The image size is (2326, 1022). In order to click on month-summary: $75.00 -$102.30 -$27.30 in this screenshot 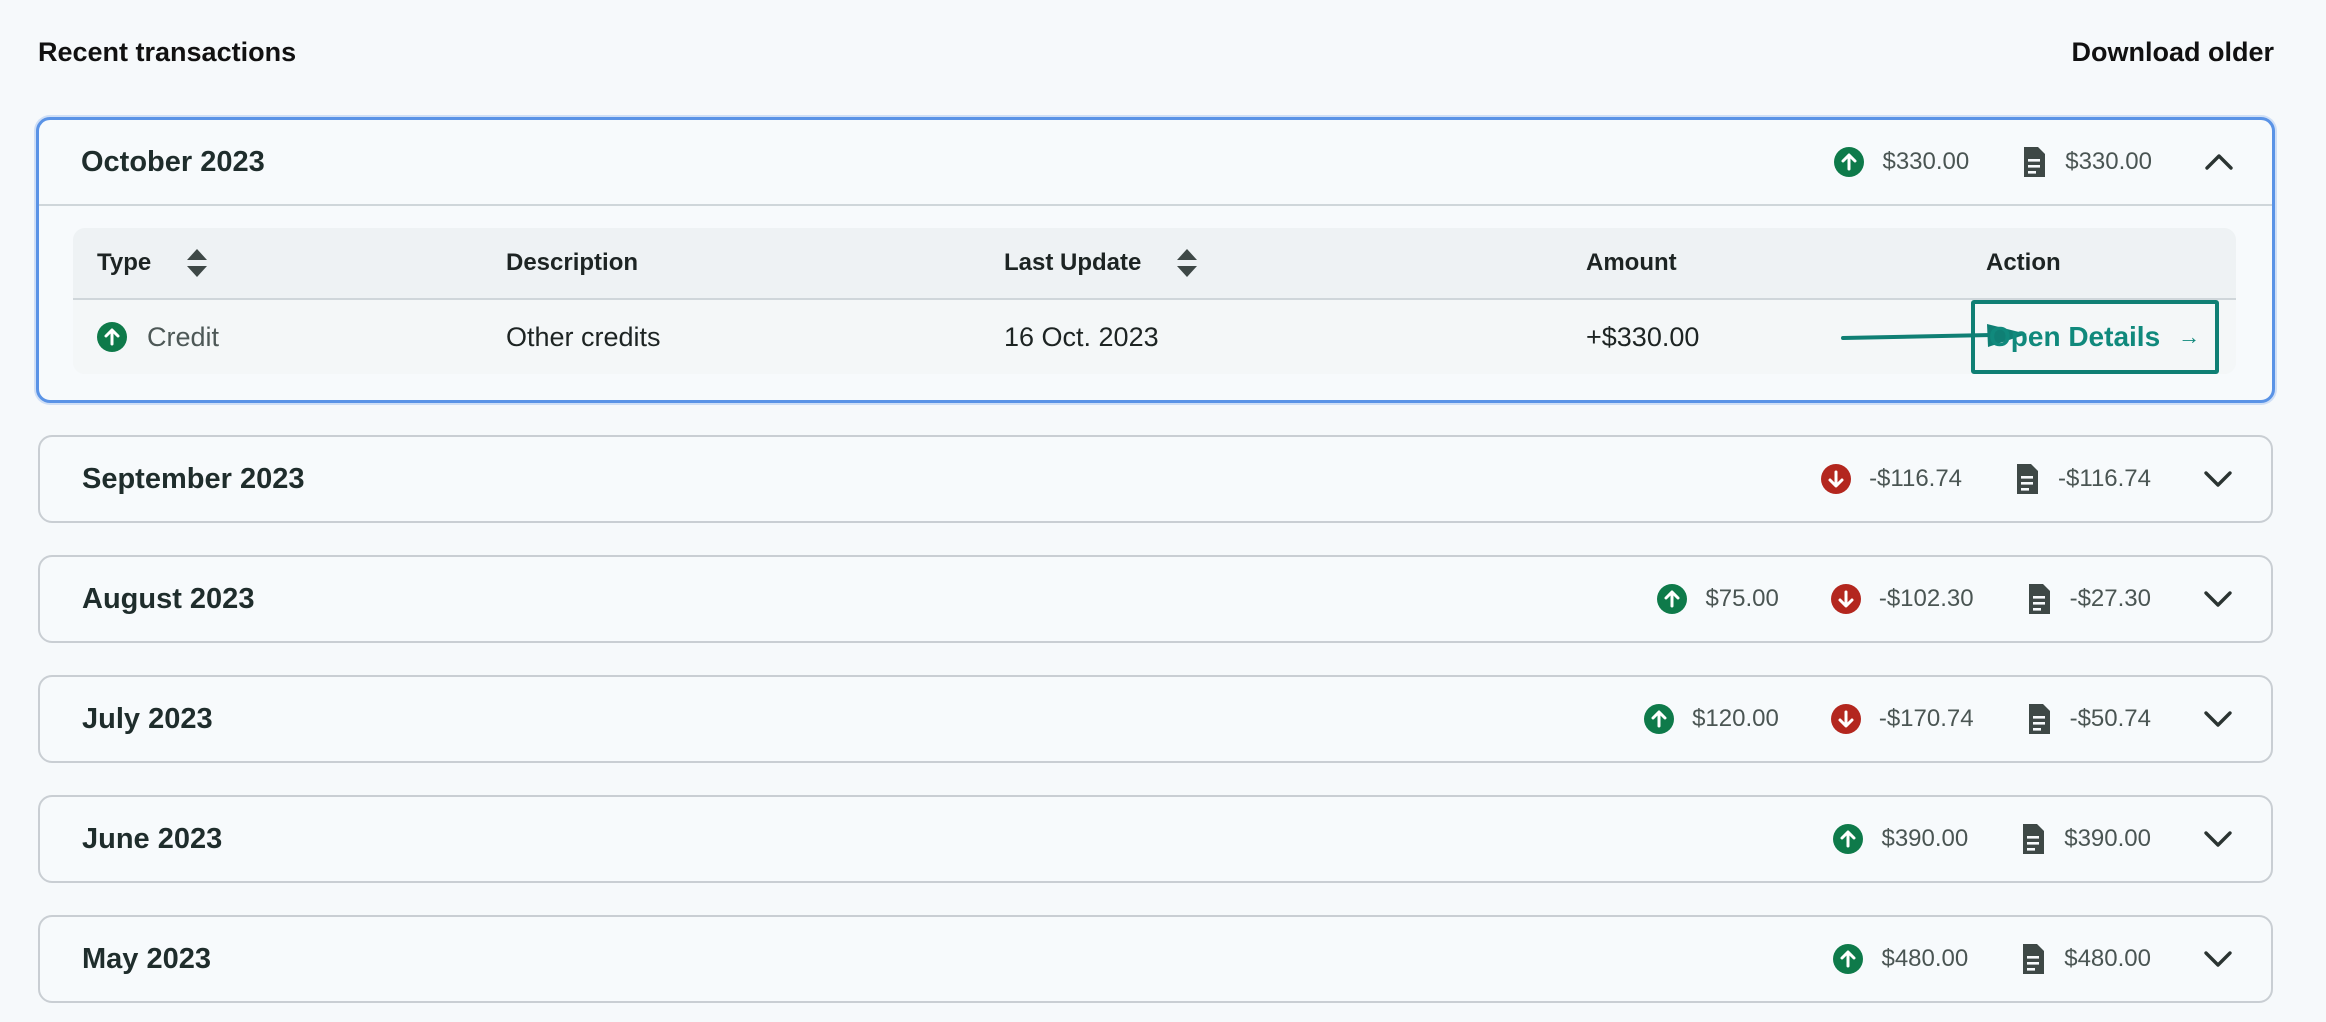, I will do `click(1878, 599)`.